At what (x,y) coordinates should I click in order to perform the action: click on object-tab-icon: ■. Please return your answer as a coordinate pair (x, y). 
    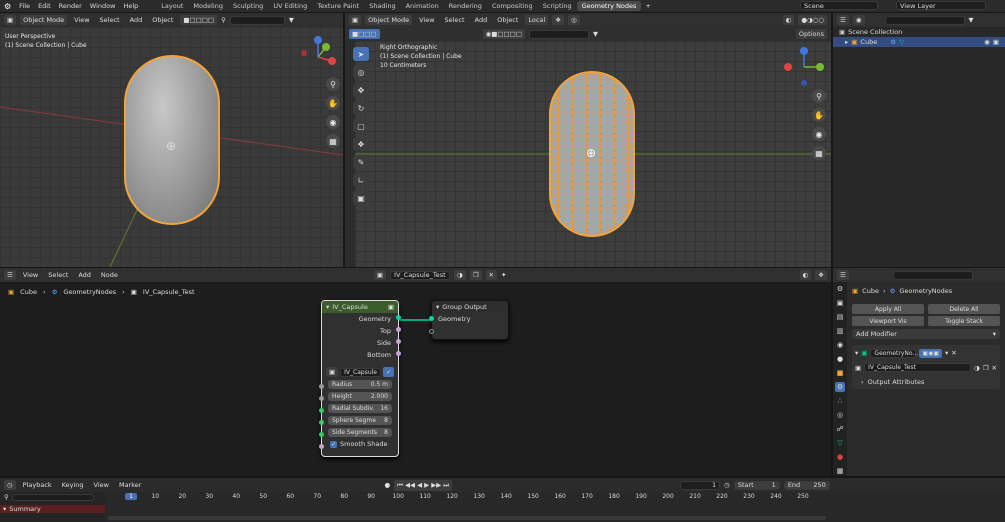
    Looking at the image, I should click on (840, 373).